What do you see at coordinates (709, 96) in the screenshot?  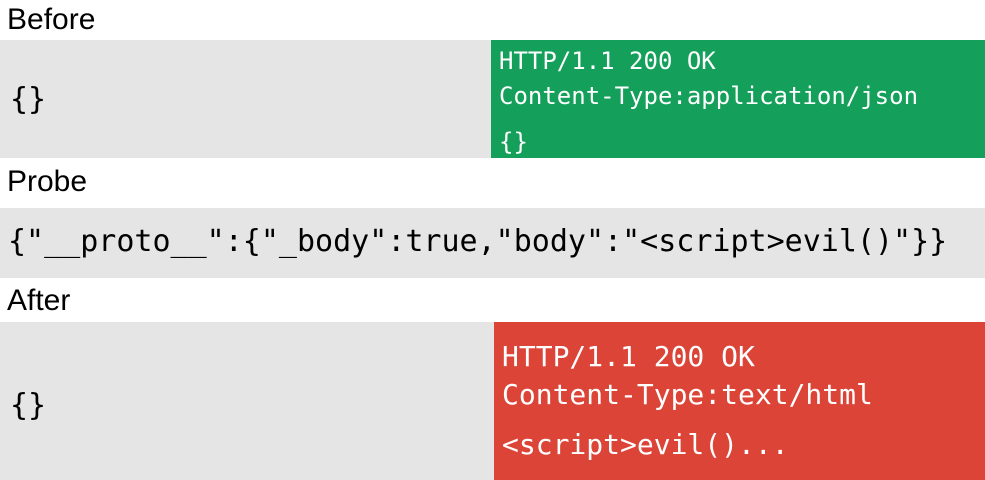 I see `before-response-content-type: Content-Type:application/json` at bounding box center [709, 96].